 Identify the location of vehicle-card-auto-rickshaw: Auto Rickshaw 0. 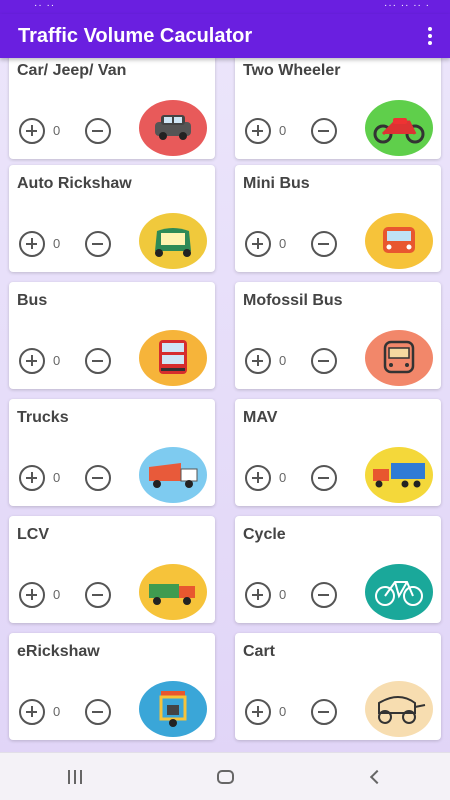
(112, 218).